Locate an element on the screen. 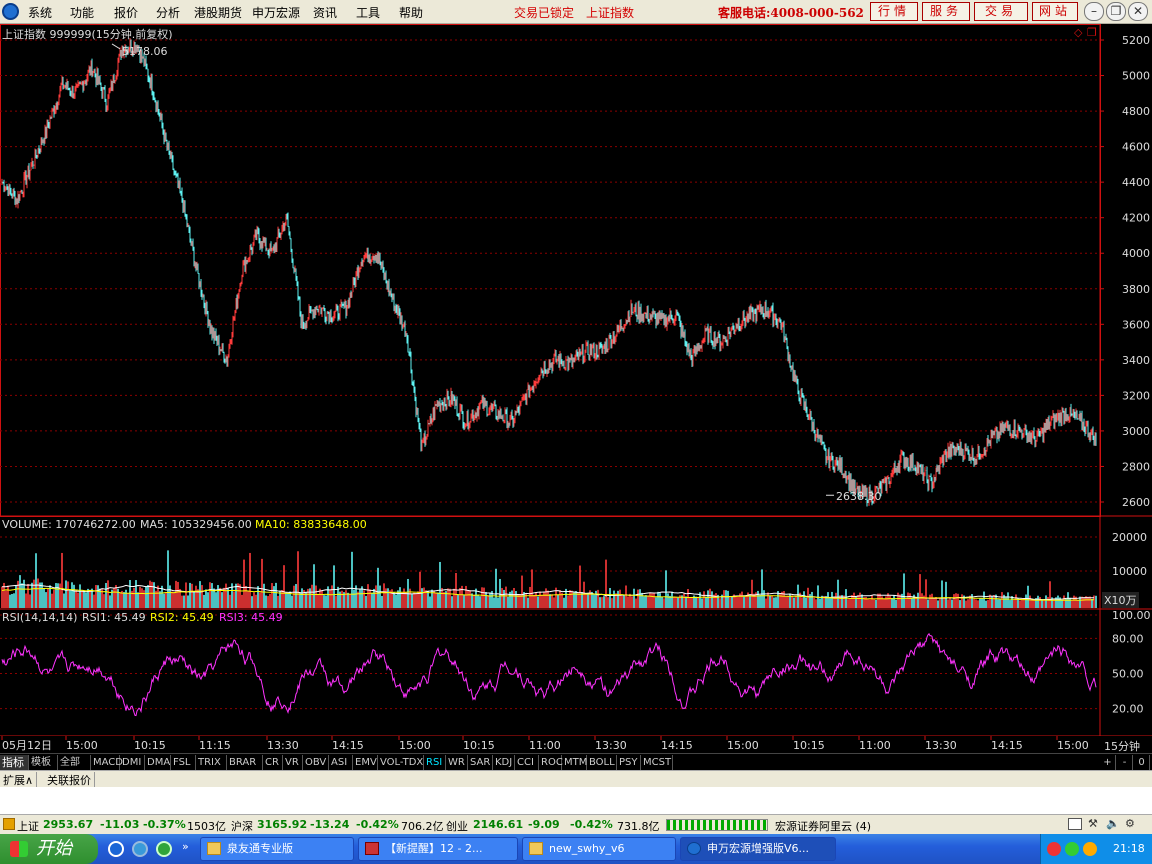 Image resolution: width=1152 pixels, height=864 pixels. quote-button: 行情 is located at coordinates (894, 11).